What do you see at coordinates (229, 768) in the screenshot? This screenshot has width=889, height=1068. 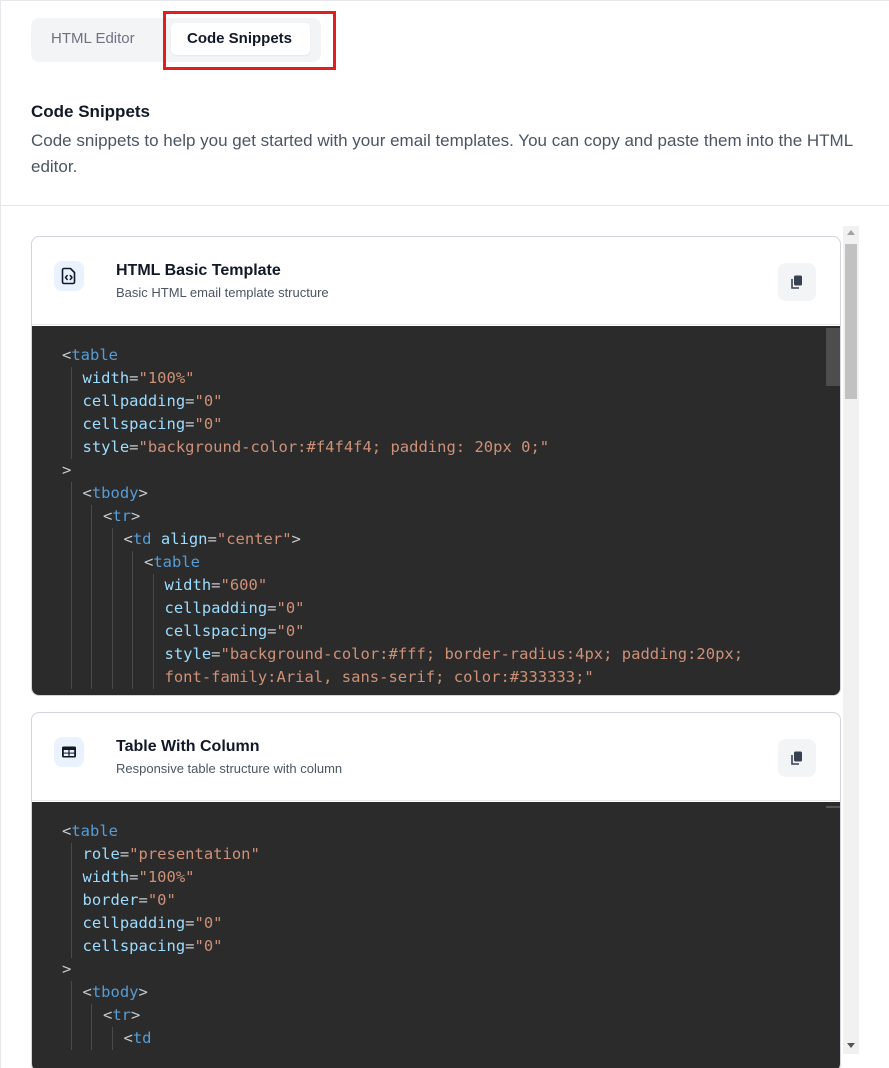 I see `snippet-subtitle: Responsive table structure with column` at bounding box center [229, 768].